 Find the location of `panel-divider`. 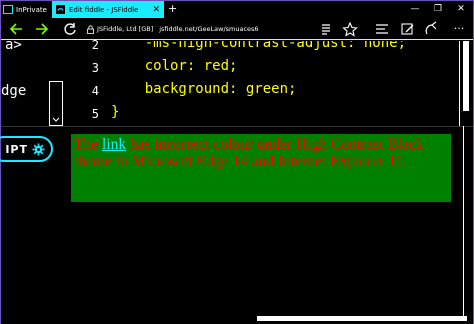

panel-divider is located at coordinates (237, 129).